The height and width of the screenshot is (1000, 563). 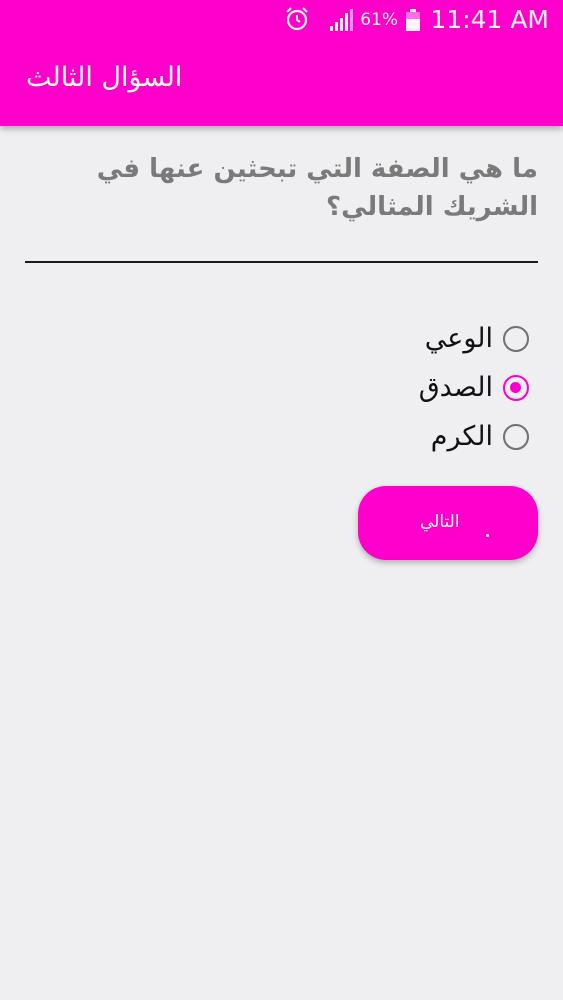 I want to click on status-bar: 61% 11:41 AM, so click(x=281, y=21).